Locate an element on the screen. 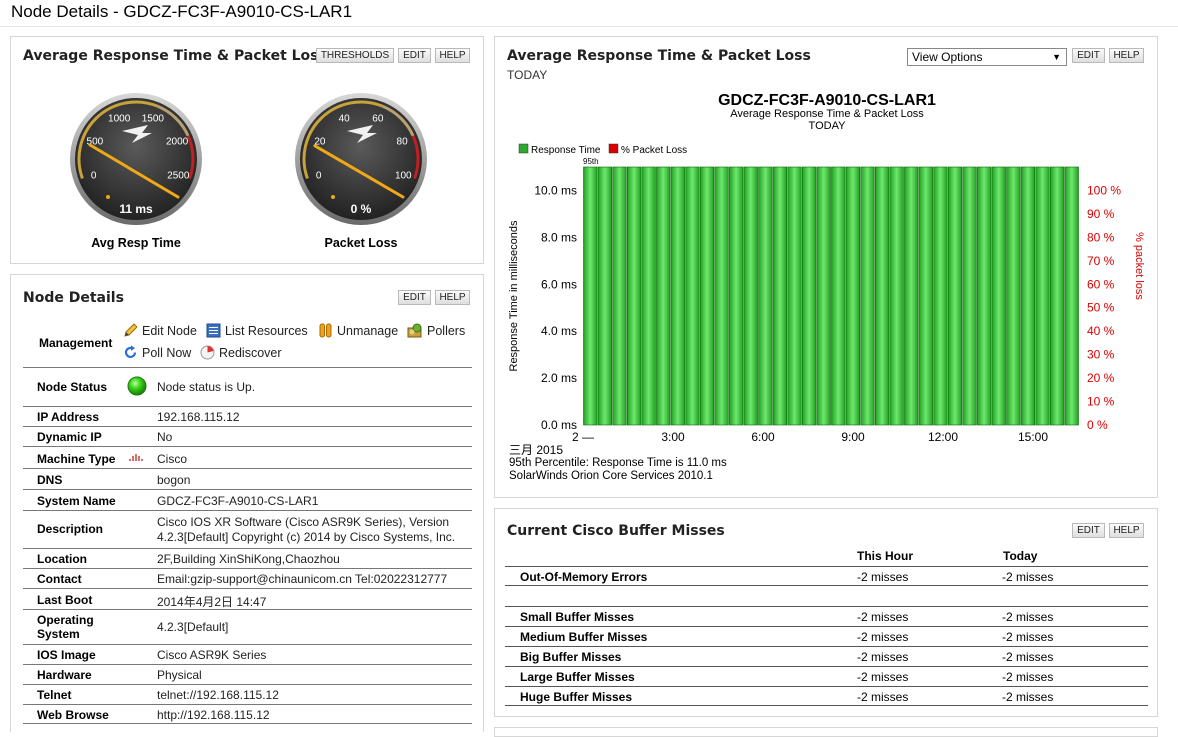  product-note: SolarWinds Orion Core Services 2010.1 is located at coordinates (611, 476).